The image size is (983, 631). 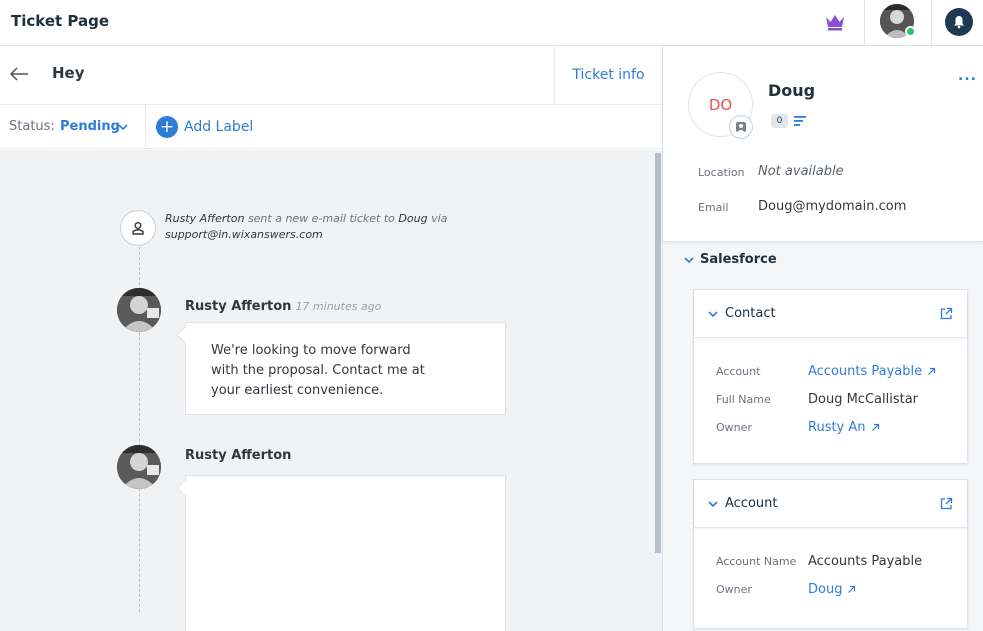 What do you see at coordinates (959, 22) in the screenshot?
I see `bell-icon` at bounding box center [959, 22].